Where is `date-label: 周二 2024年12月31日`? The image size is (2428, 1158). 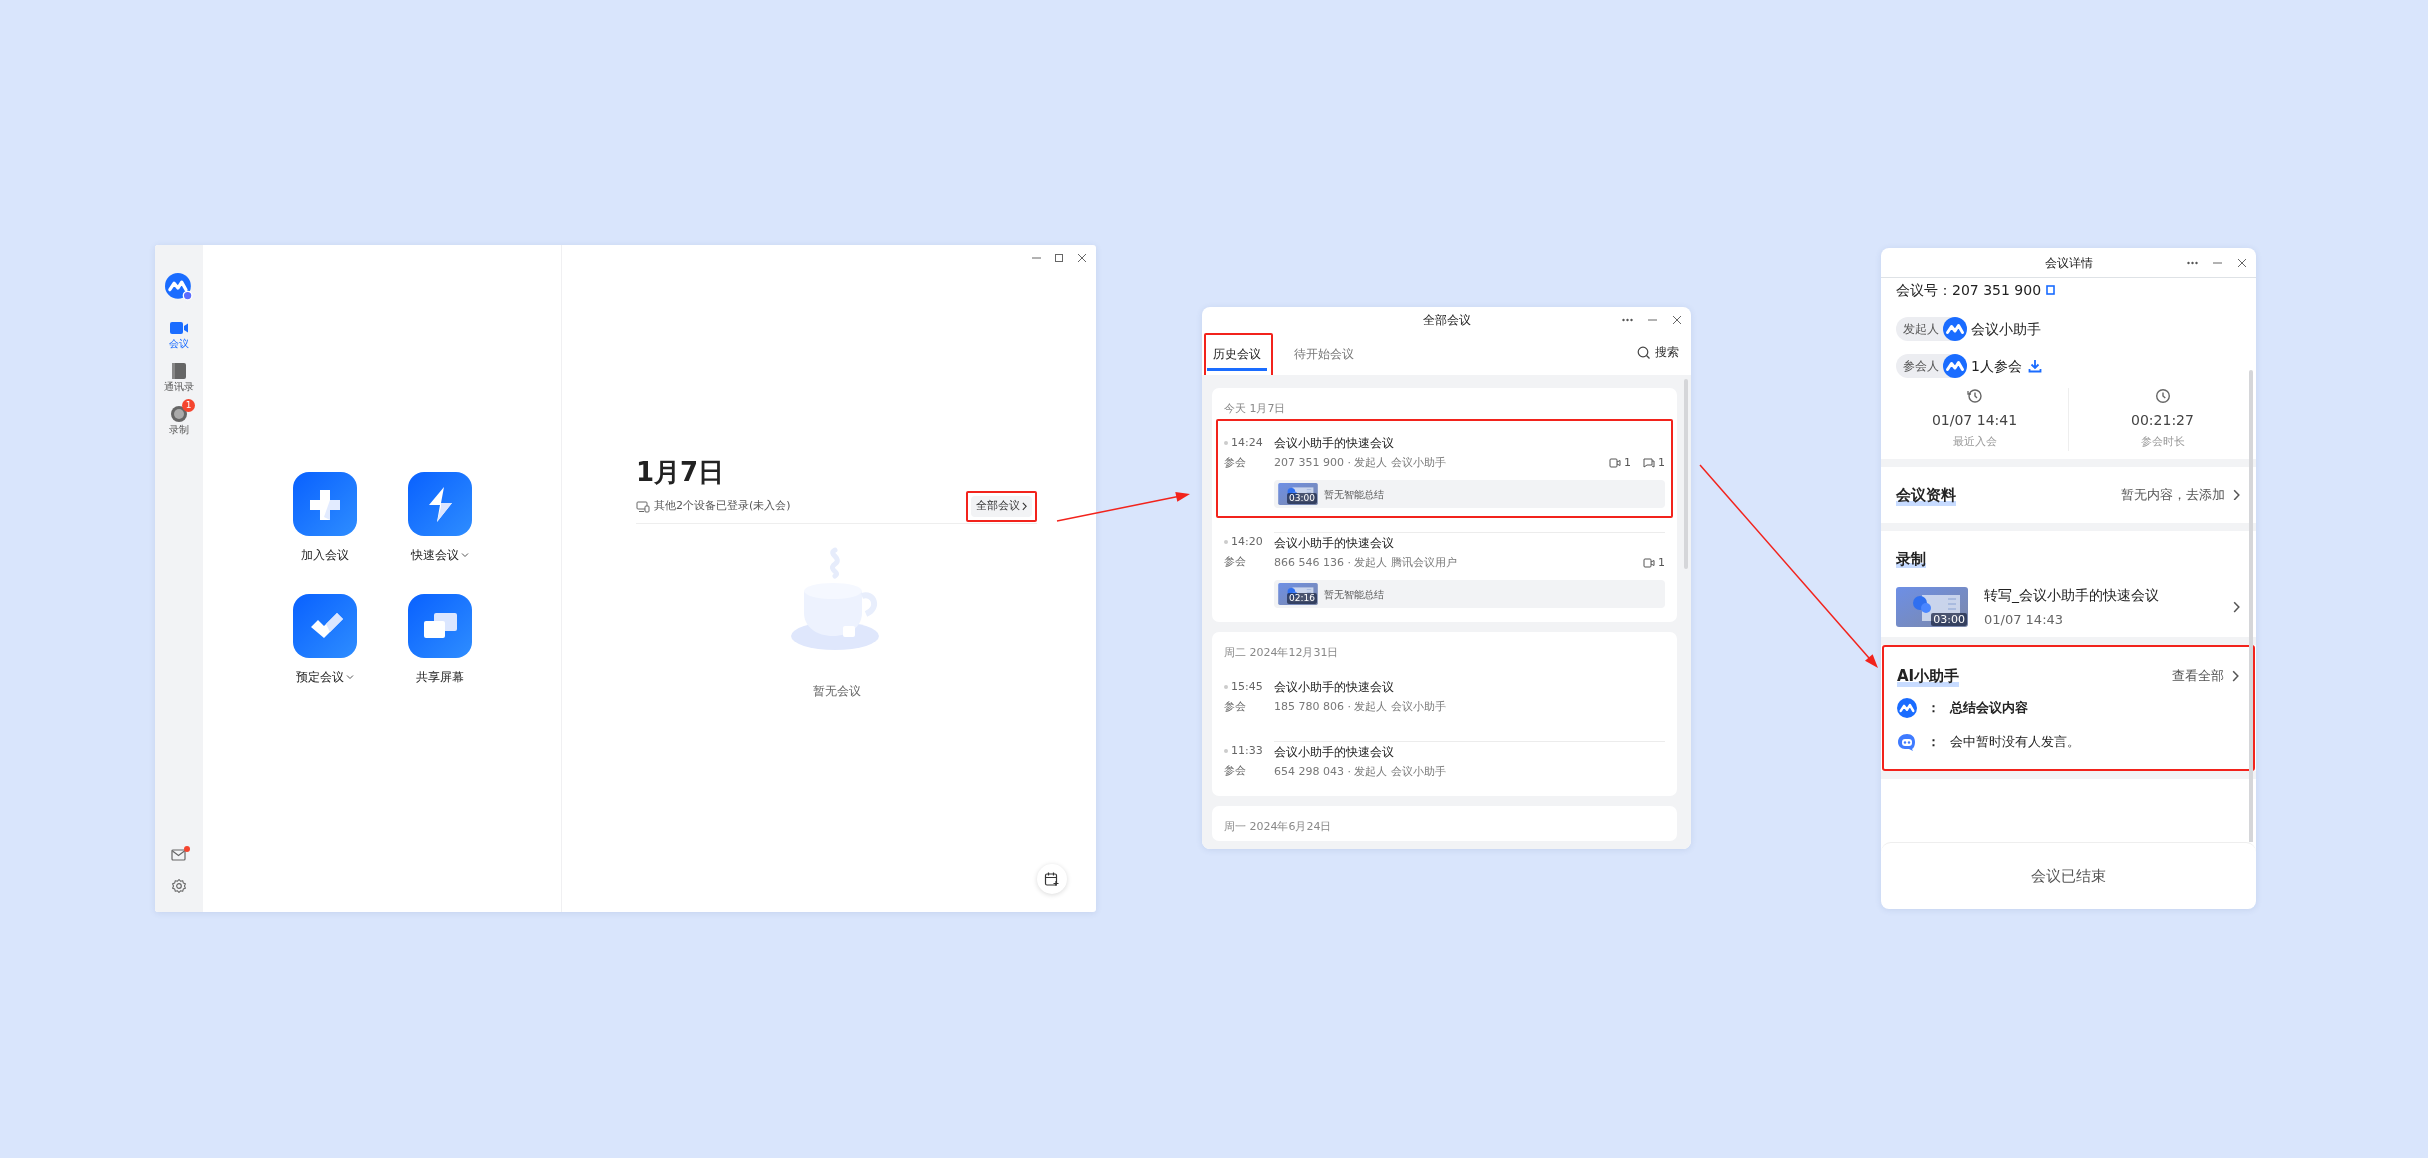
date-label: 周二 2024年12月31日 is located at coordinates (1282, 653).